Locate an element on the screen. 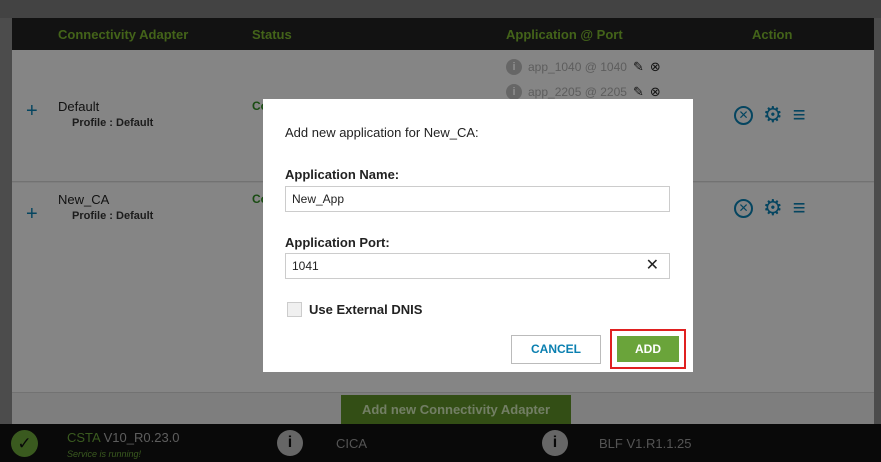 This screenshot has width=881, height=462. application-name-label: Application Name: is located at coordinates (342, 174).